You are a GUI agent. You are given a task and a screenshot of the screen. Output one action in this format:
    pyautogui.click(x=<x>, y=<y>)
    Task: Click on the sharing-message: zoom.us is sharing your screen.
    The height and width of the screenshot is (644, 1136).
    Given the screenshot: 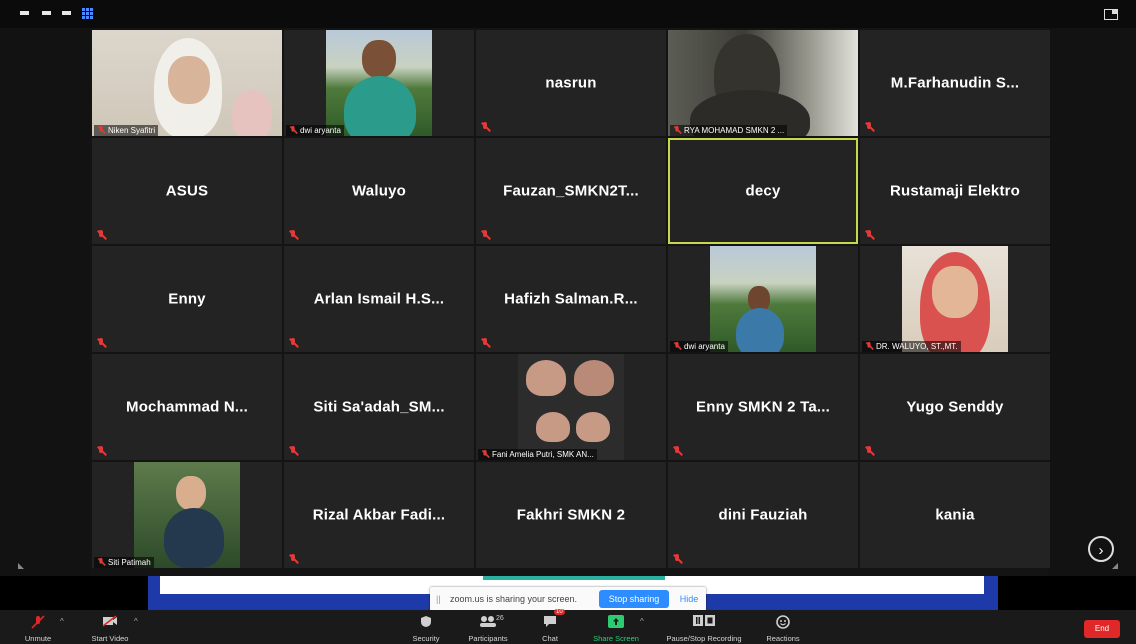 What is the action you would take?
    pyautogui.click(x=514, y=599)
    